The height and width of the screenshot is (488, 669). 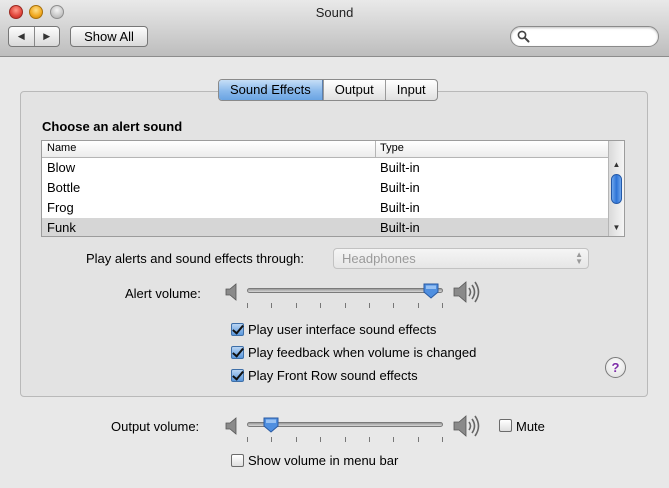 I want to click on table-row: Frog Built-in, so click(x=325, y=208).